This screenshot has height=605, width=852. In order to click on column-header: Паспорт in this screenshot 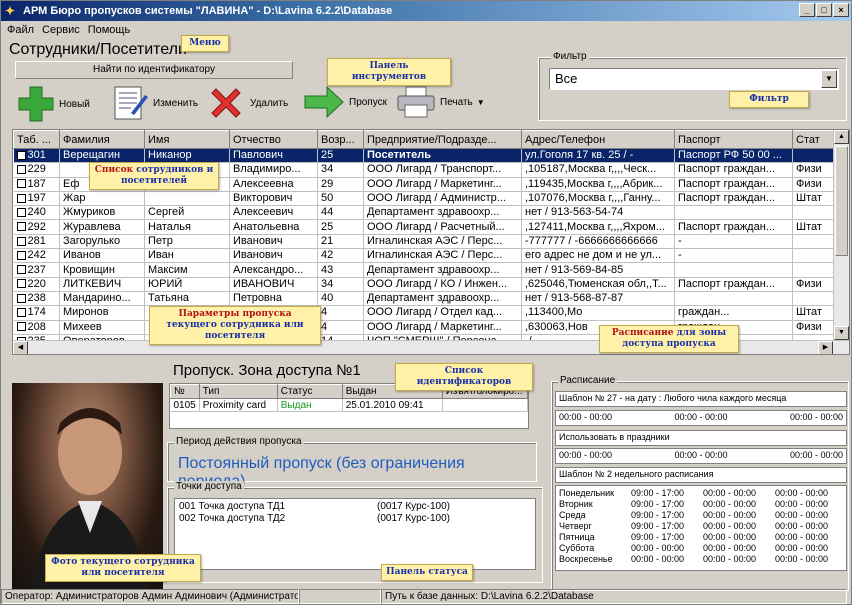, I will do `click(733, 139)`.